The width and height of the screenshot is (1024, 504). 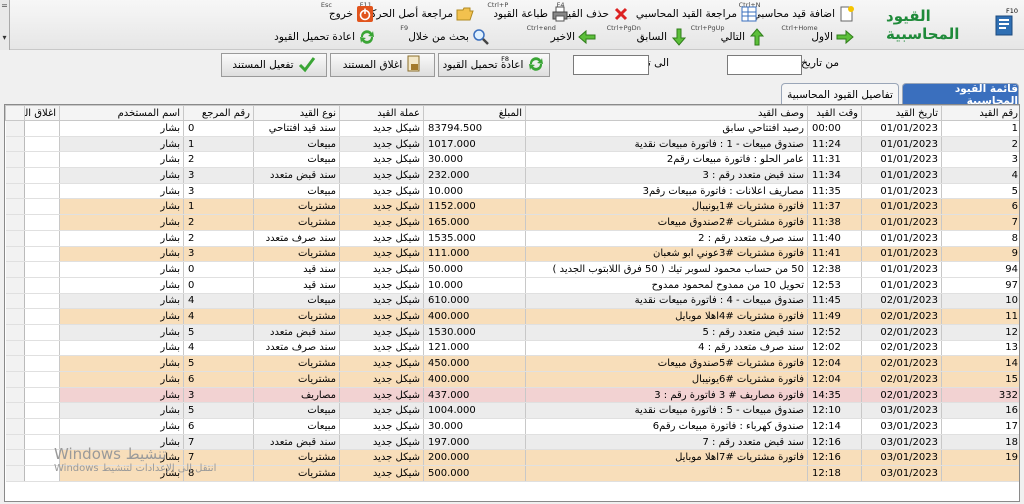 What do you see at coordinates (980, 160) in the screenshot?
I see `entry-no-cell: 3` at bounding box center [980, 160].